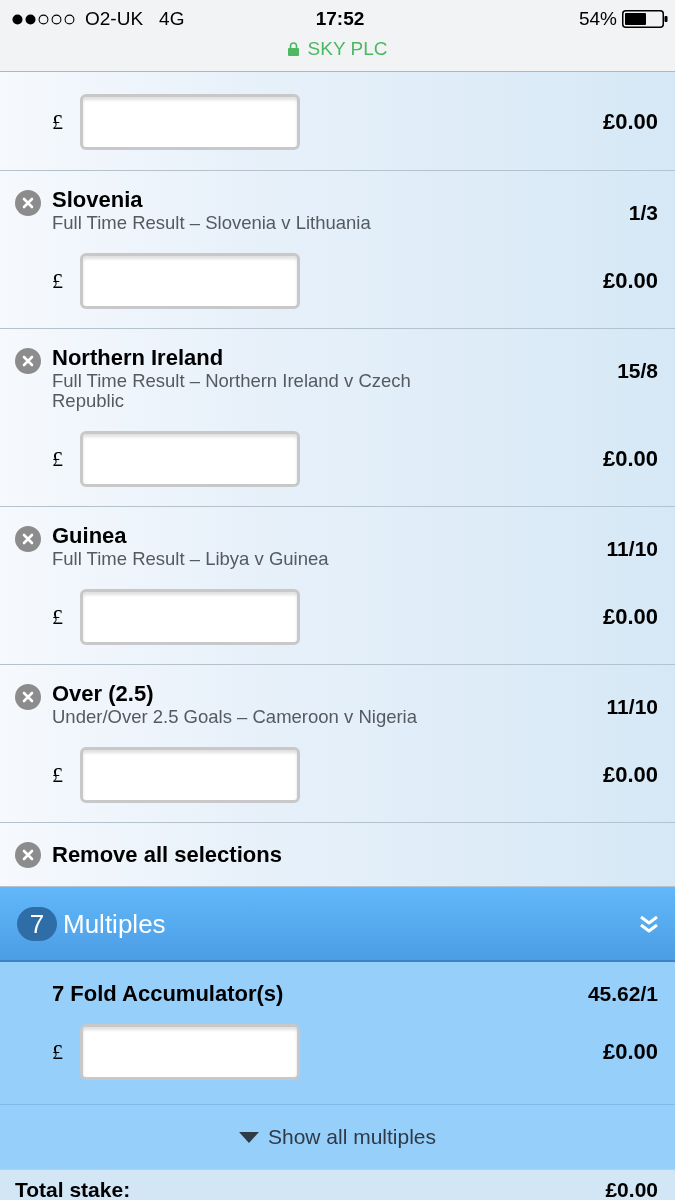 The height and width of the screenshot is (1200, 675). Describe the element at coordinates (44, 19) in the screenshot. I see `signal-icon` at that location.